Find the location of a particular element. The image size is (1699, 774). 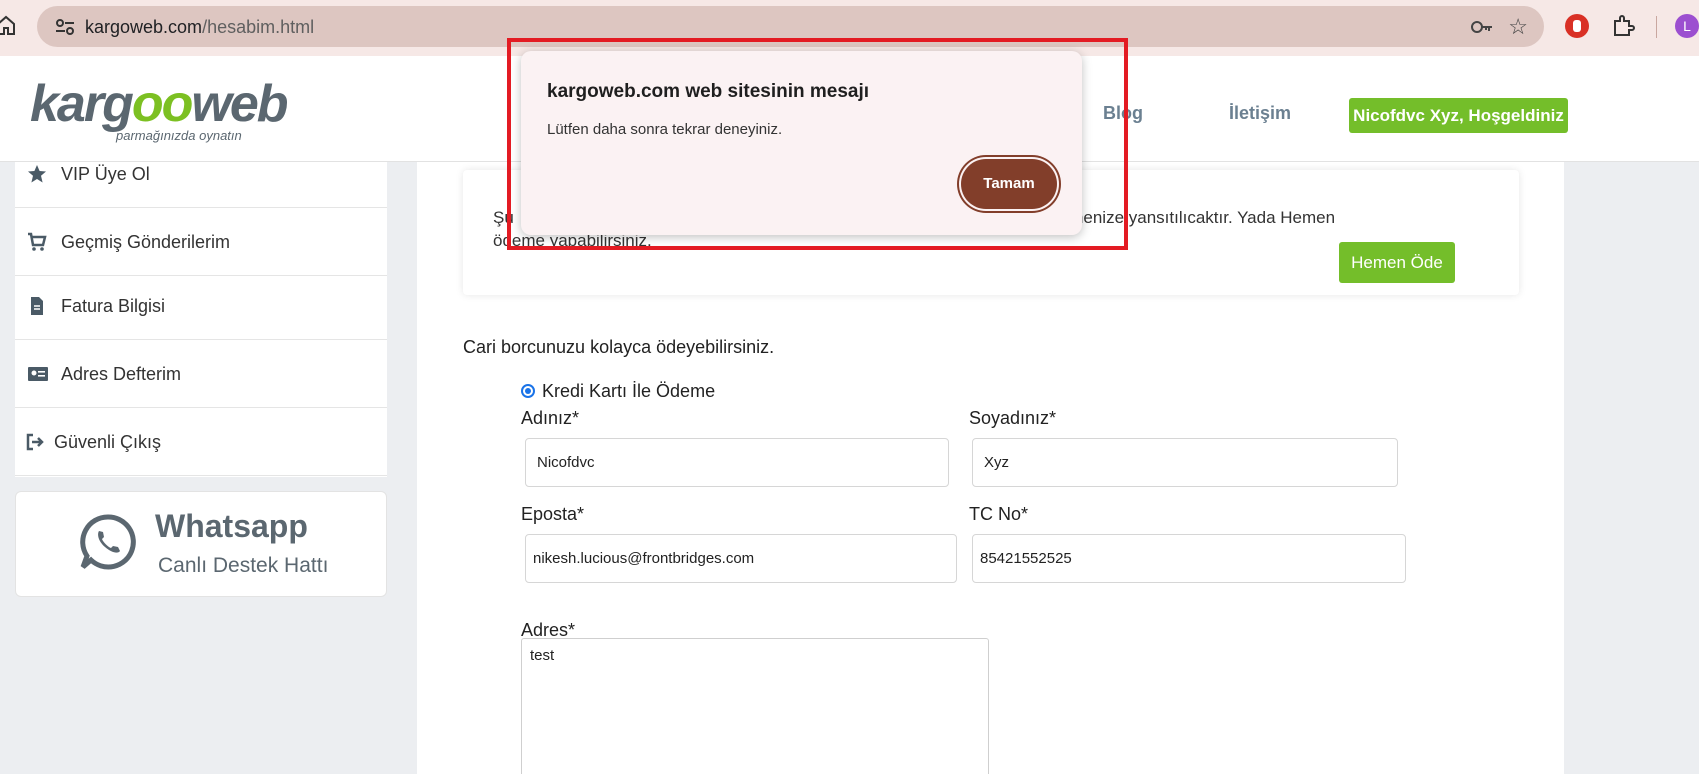

tc-no-input: 85421552525 is located at coordinates (1189, 558).